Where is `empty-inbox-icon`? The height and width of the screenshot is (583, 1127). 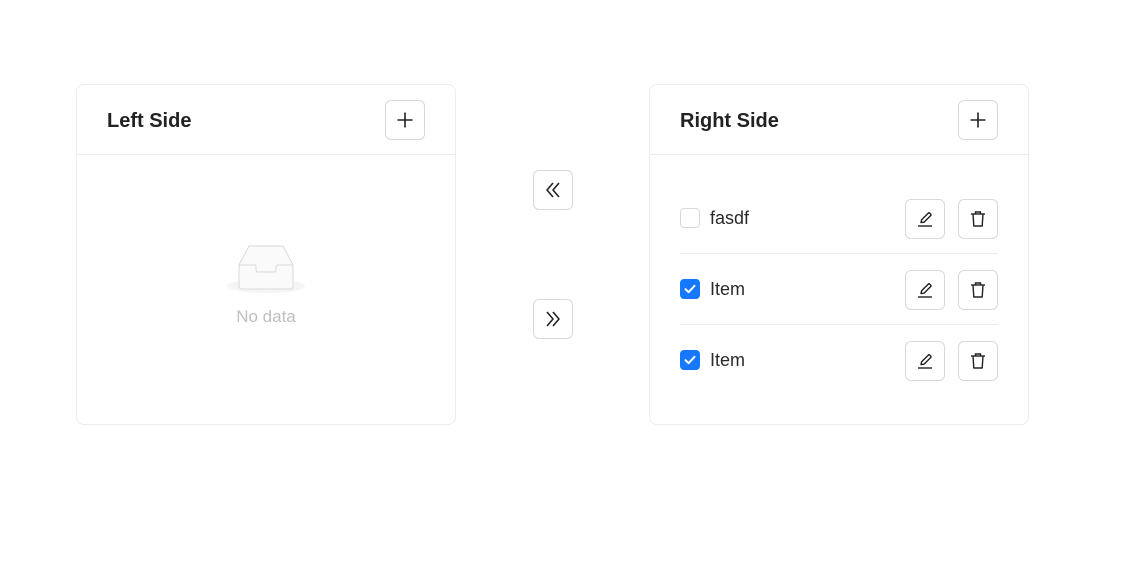
empty-inbox-icon is located at coordinates (266, 269).